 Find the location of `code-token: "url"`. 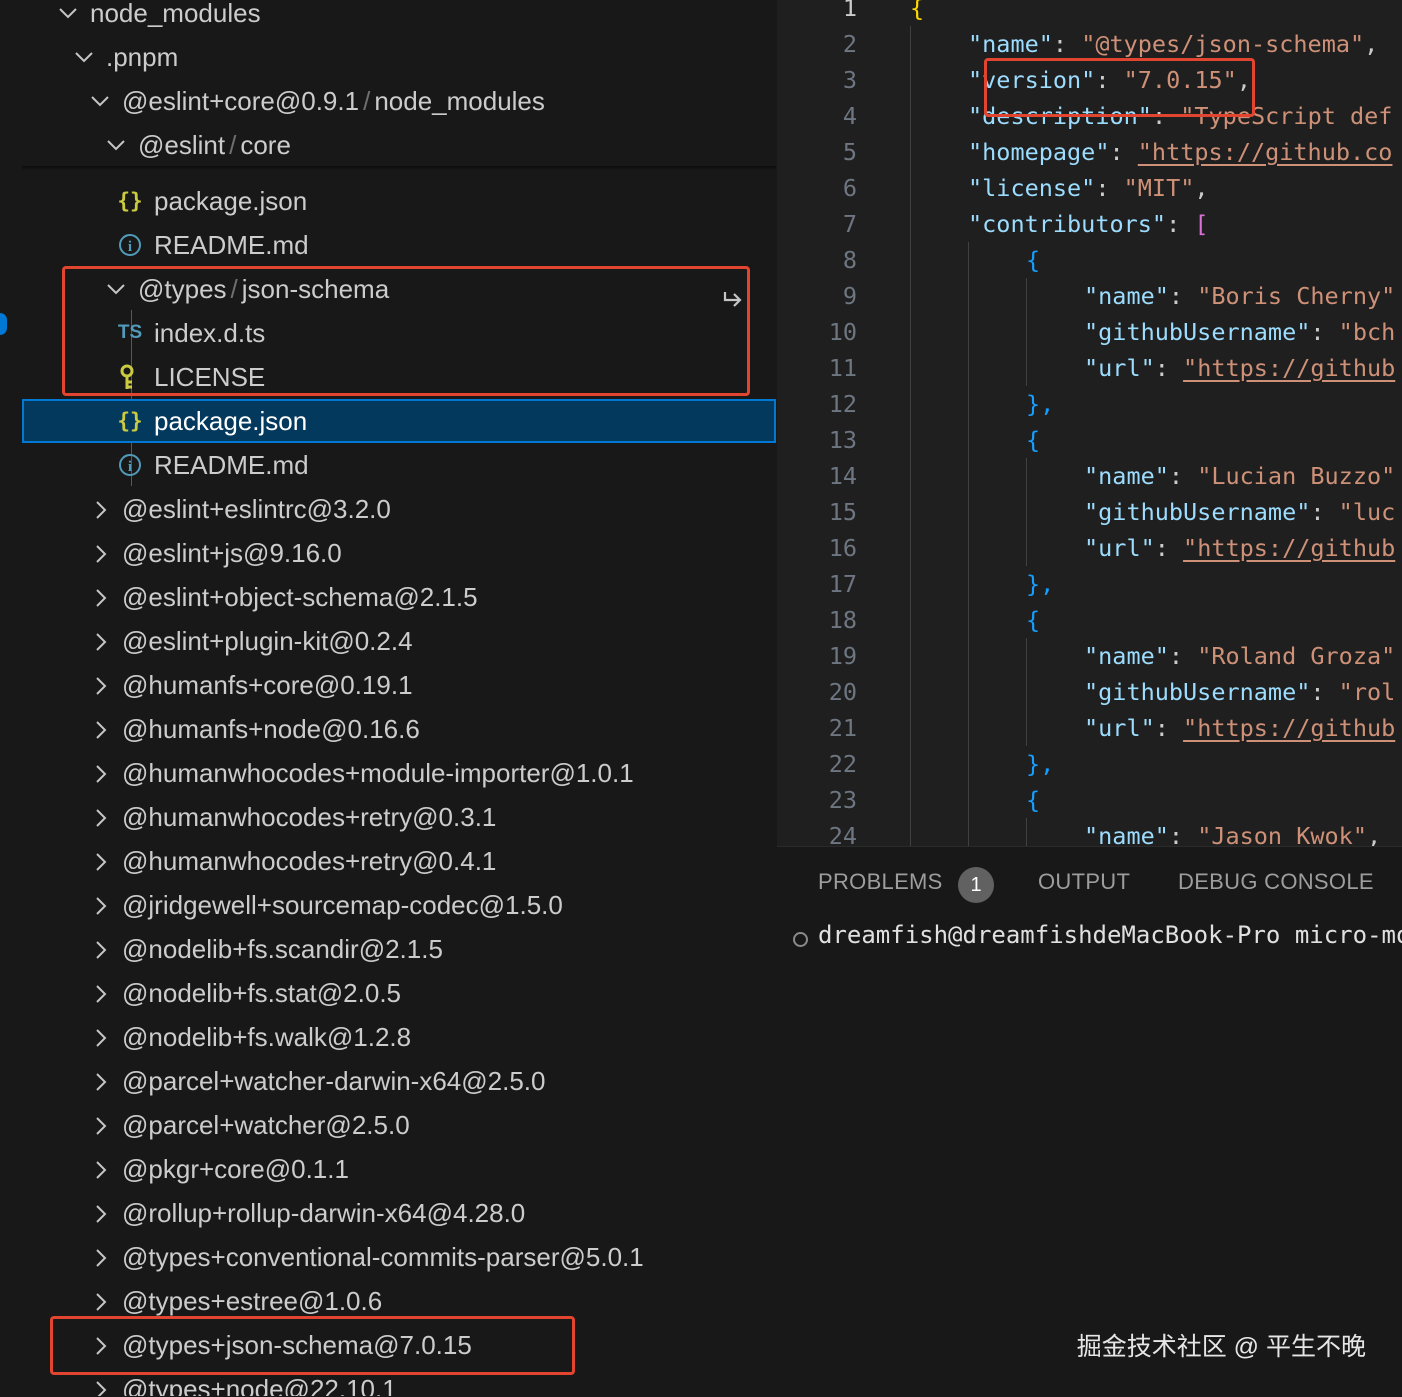

code-token: "url" is located at coordinates (1119, 368).